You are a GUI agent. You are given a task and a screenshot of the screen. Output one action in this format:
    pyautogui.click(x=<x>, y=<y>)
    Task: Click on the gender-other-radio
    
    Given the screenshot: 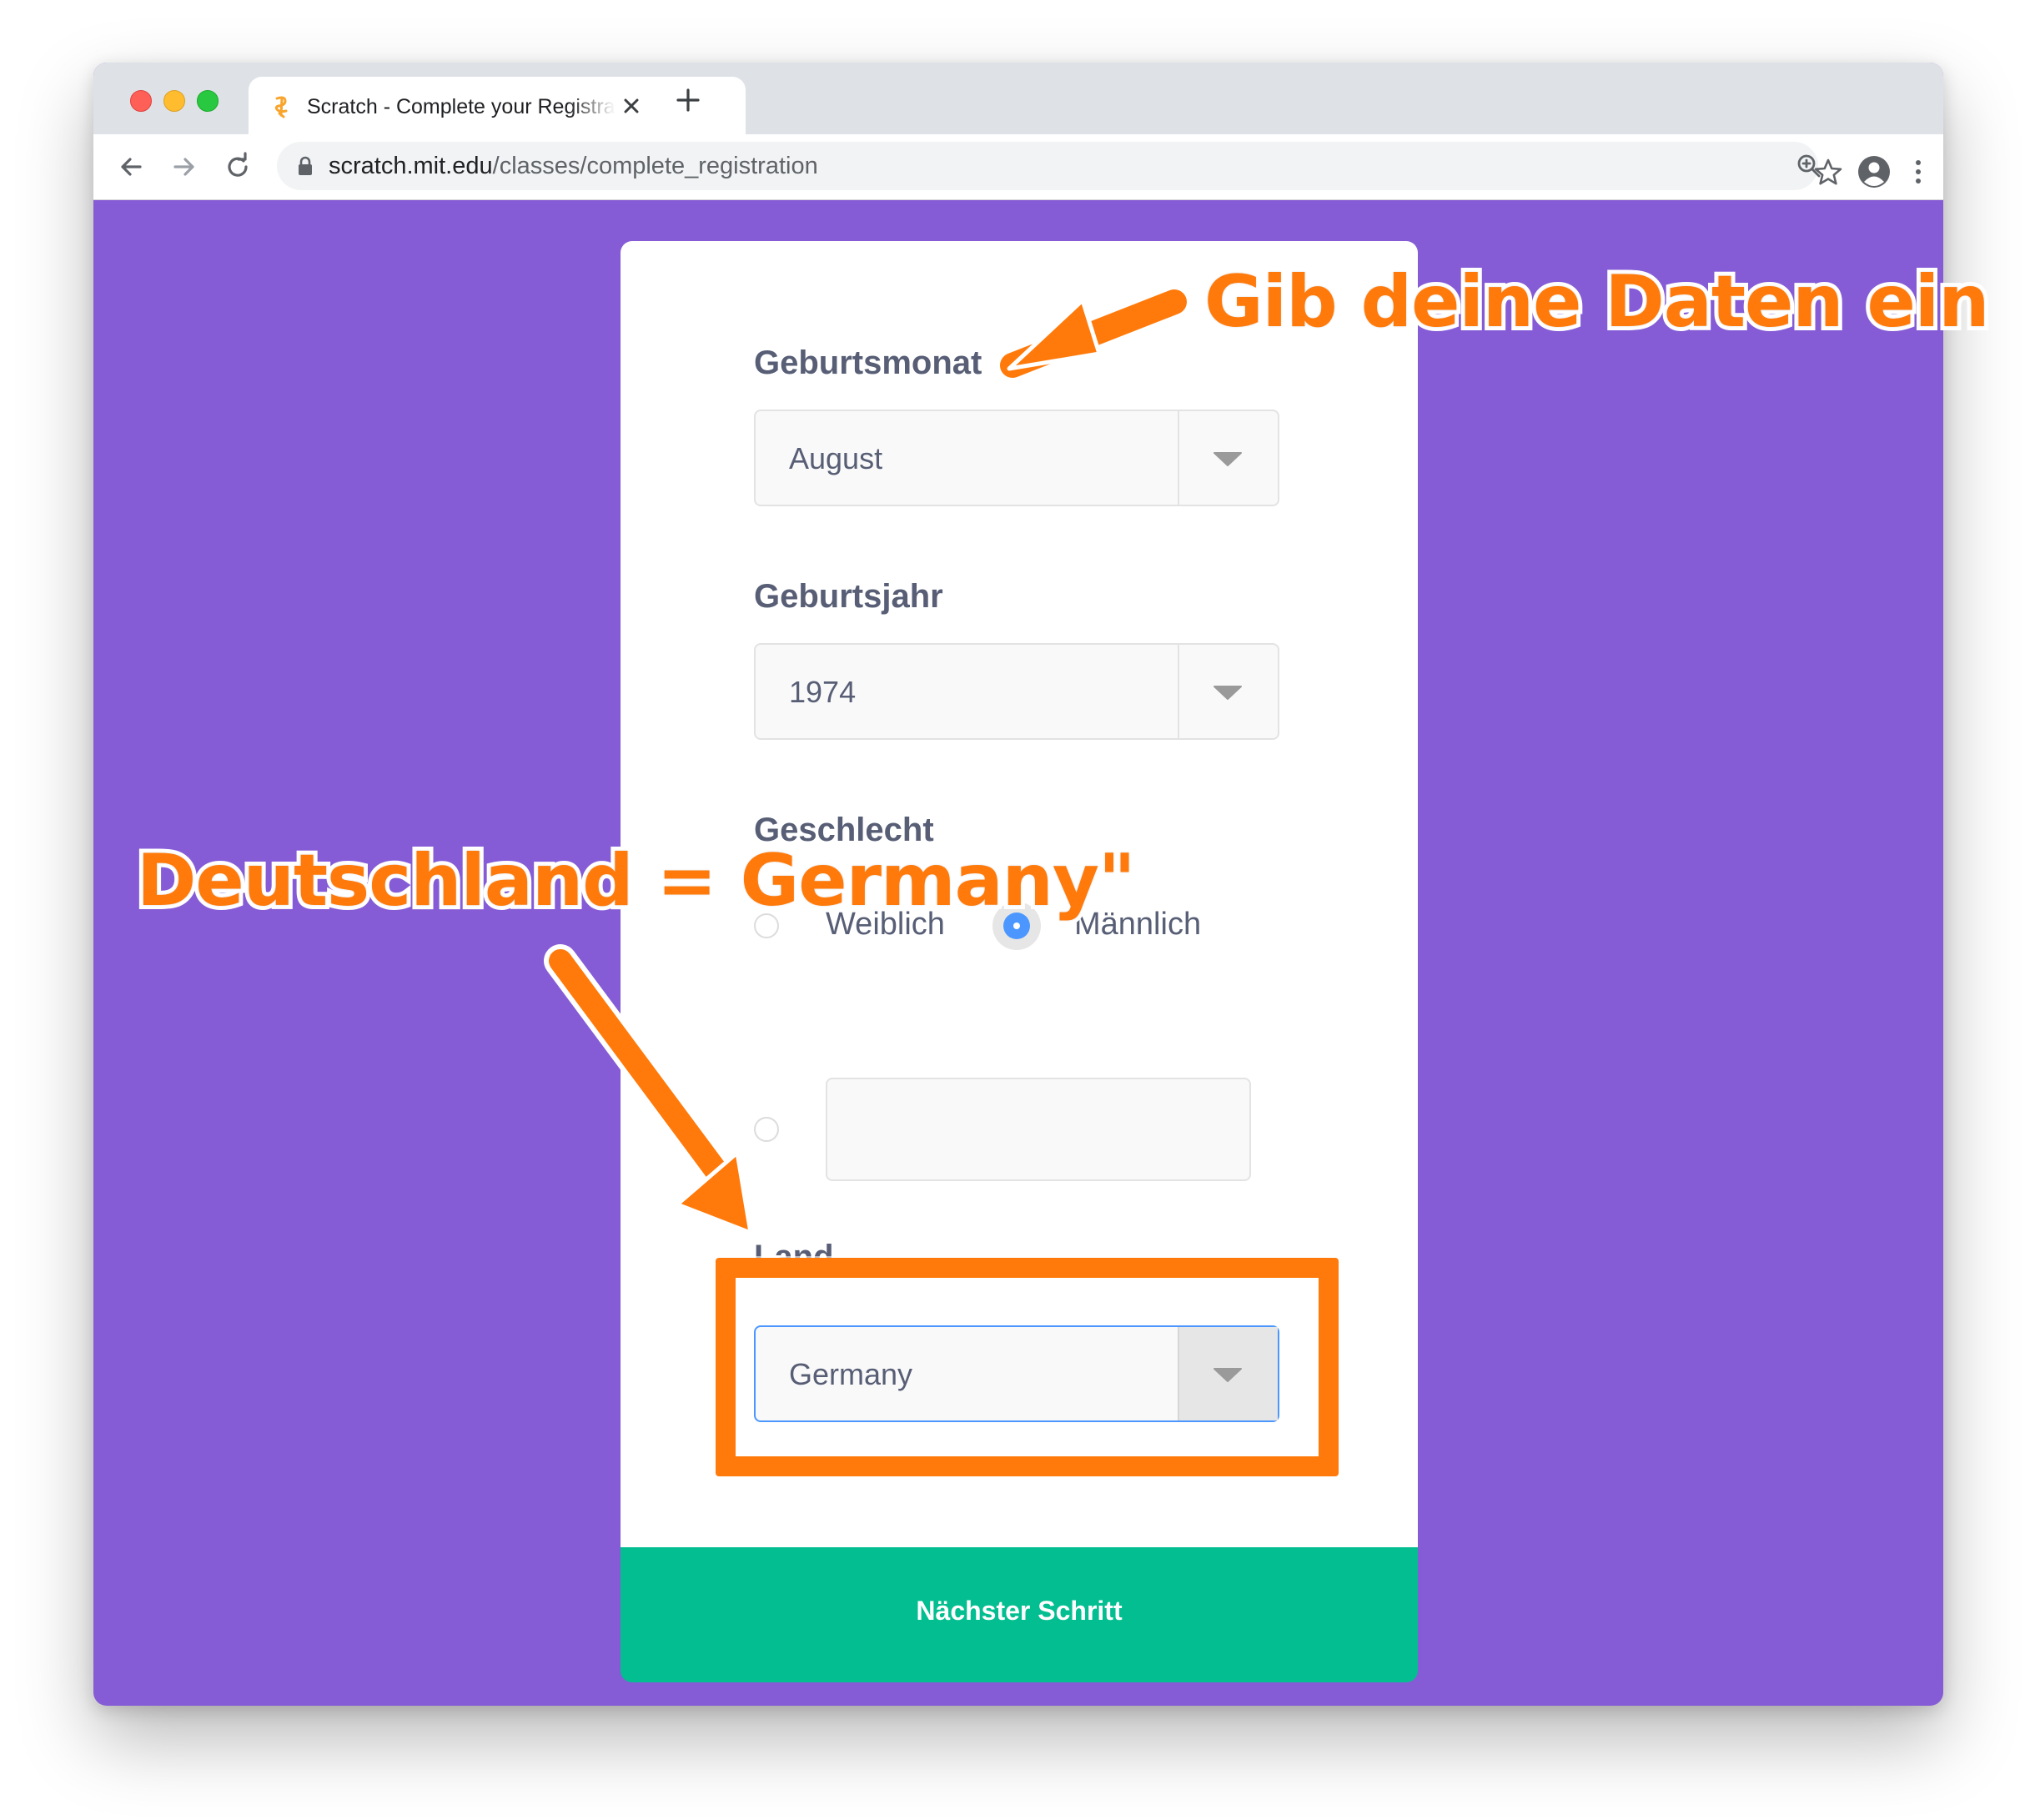 What is the action you would take?
    pyautogui.click(x=766, y=1129)
    